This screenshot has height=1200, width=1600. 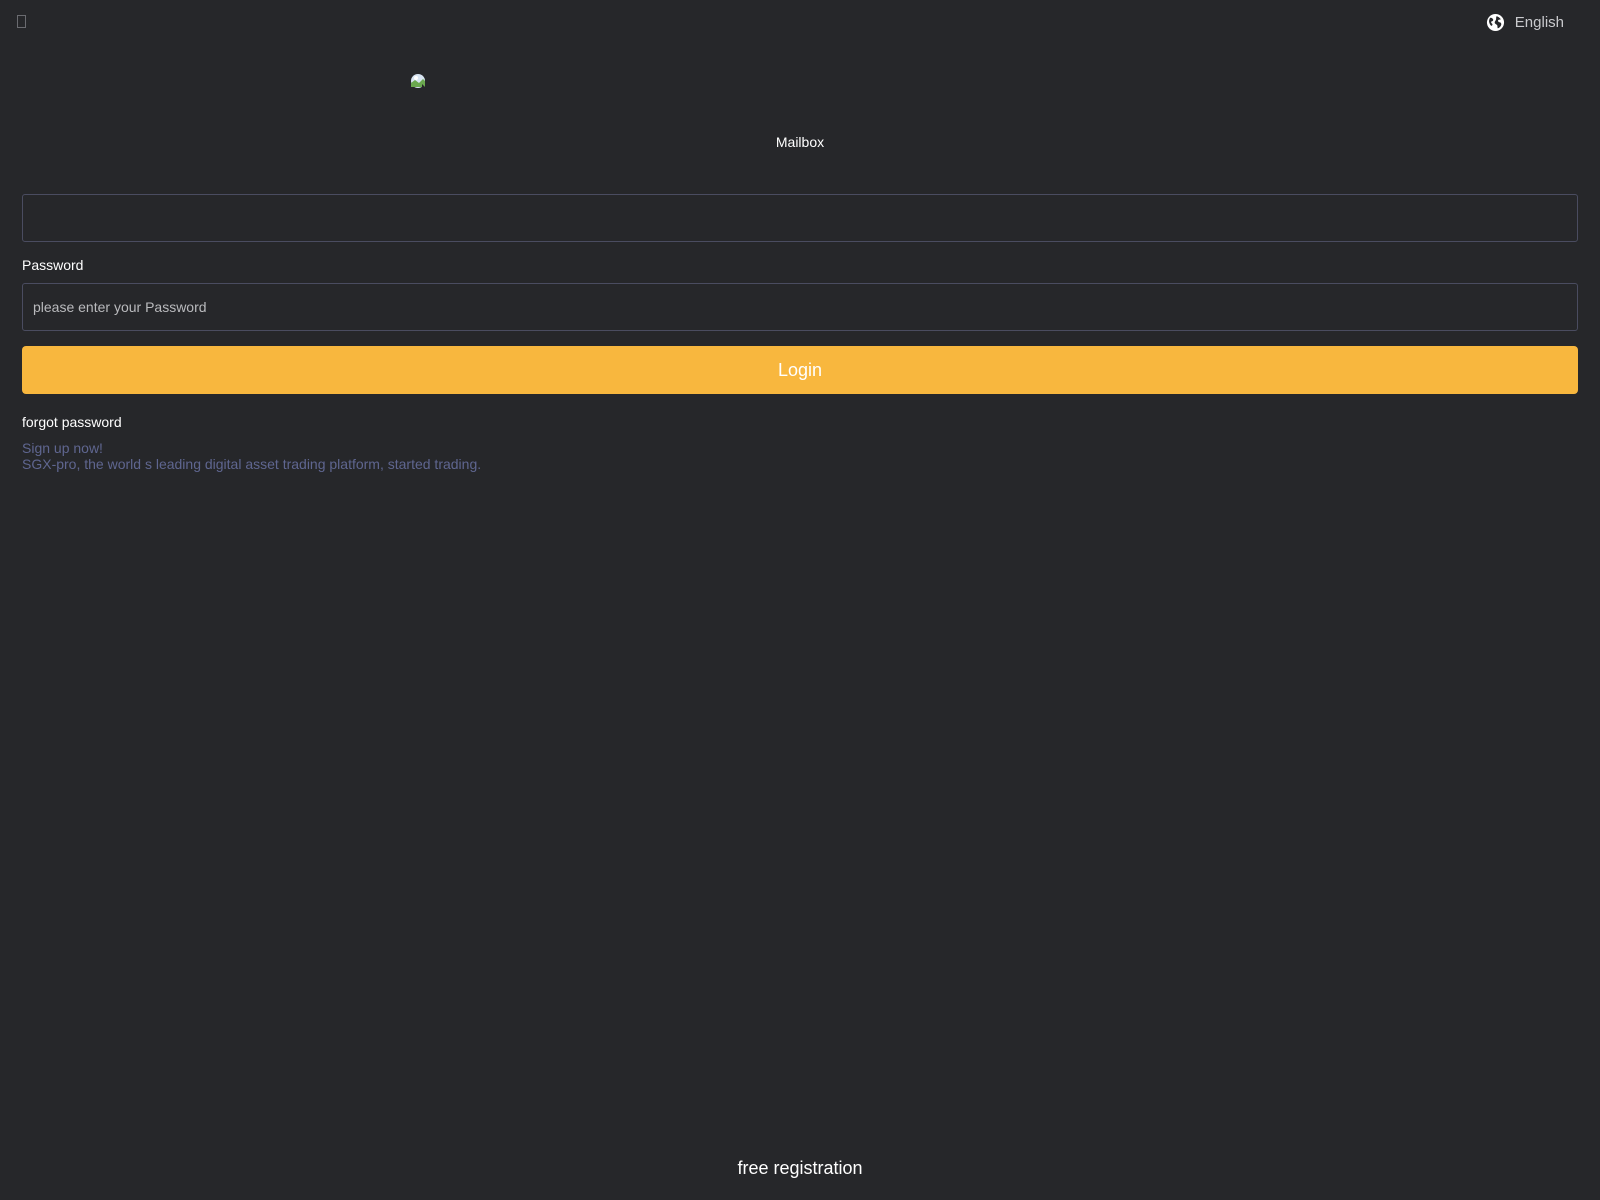 What do you see at coordinates (21, 21) in the screenshot?
I see `missing-glyph-icon` at bounding box center [21, 21].